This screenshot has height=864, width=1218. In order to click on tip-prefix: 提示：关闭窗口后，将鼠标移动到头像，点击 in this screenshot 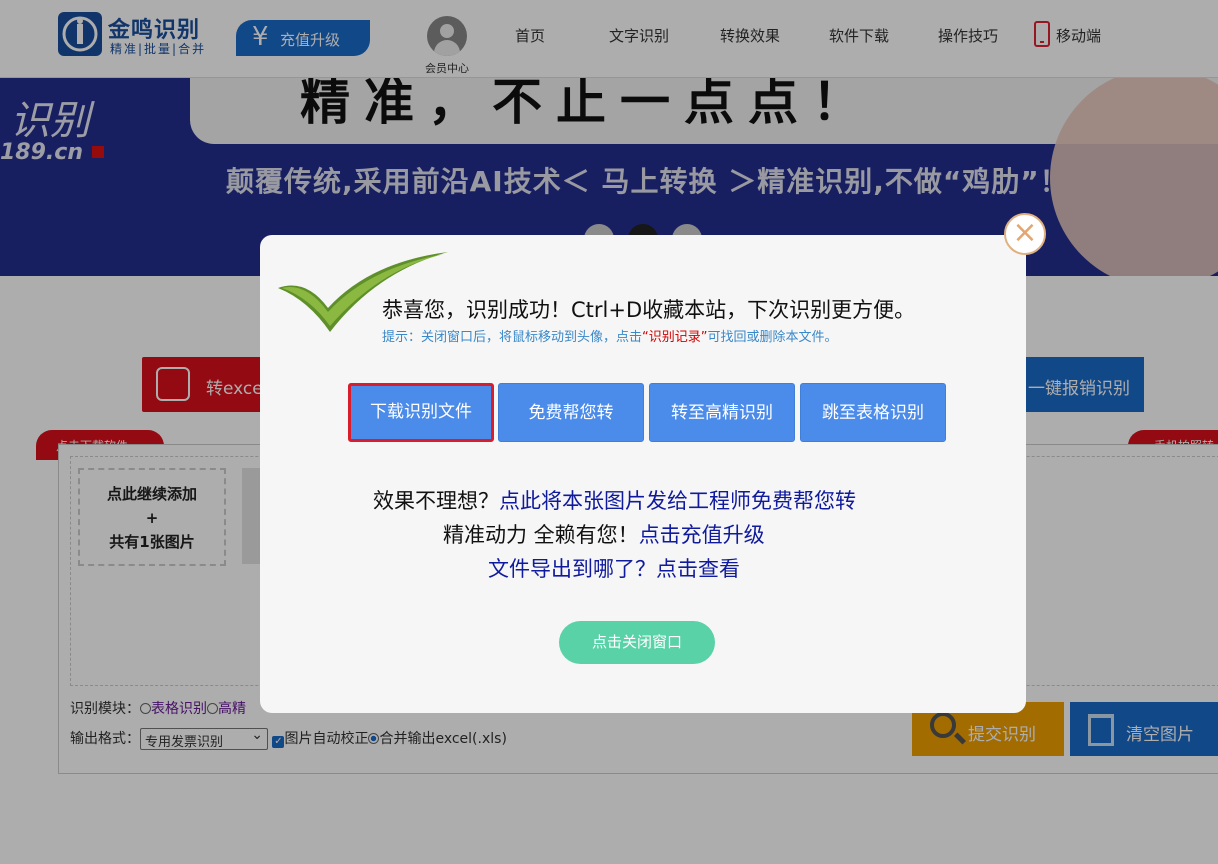, I will do `click(512, 337)`.